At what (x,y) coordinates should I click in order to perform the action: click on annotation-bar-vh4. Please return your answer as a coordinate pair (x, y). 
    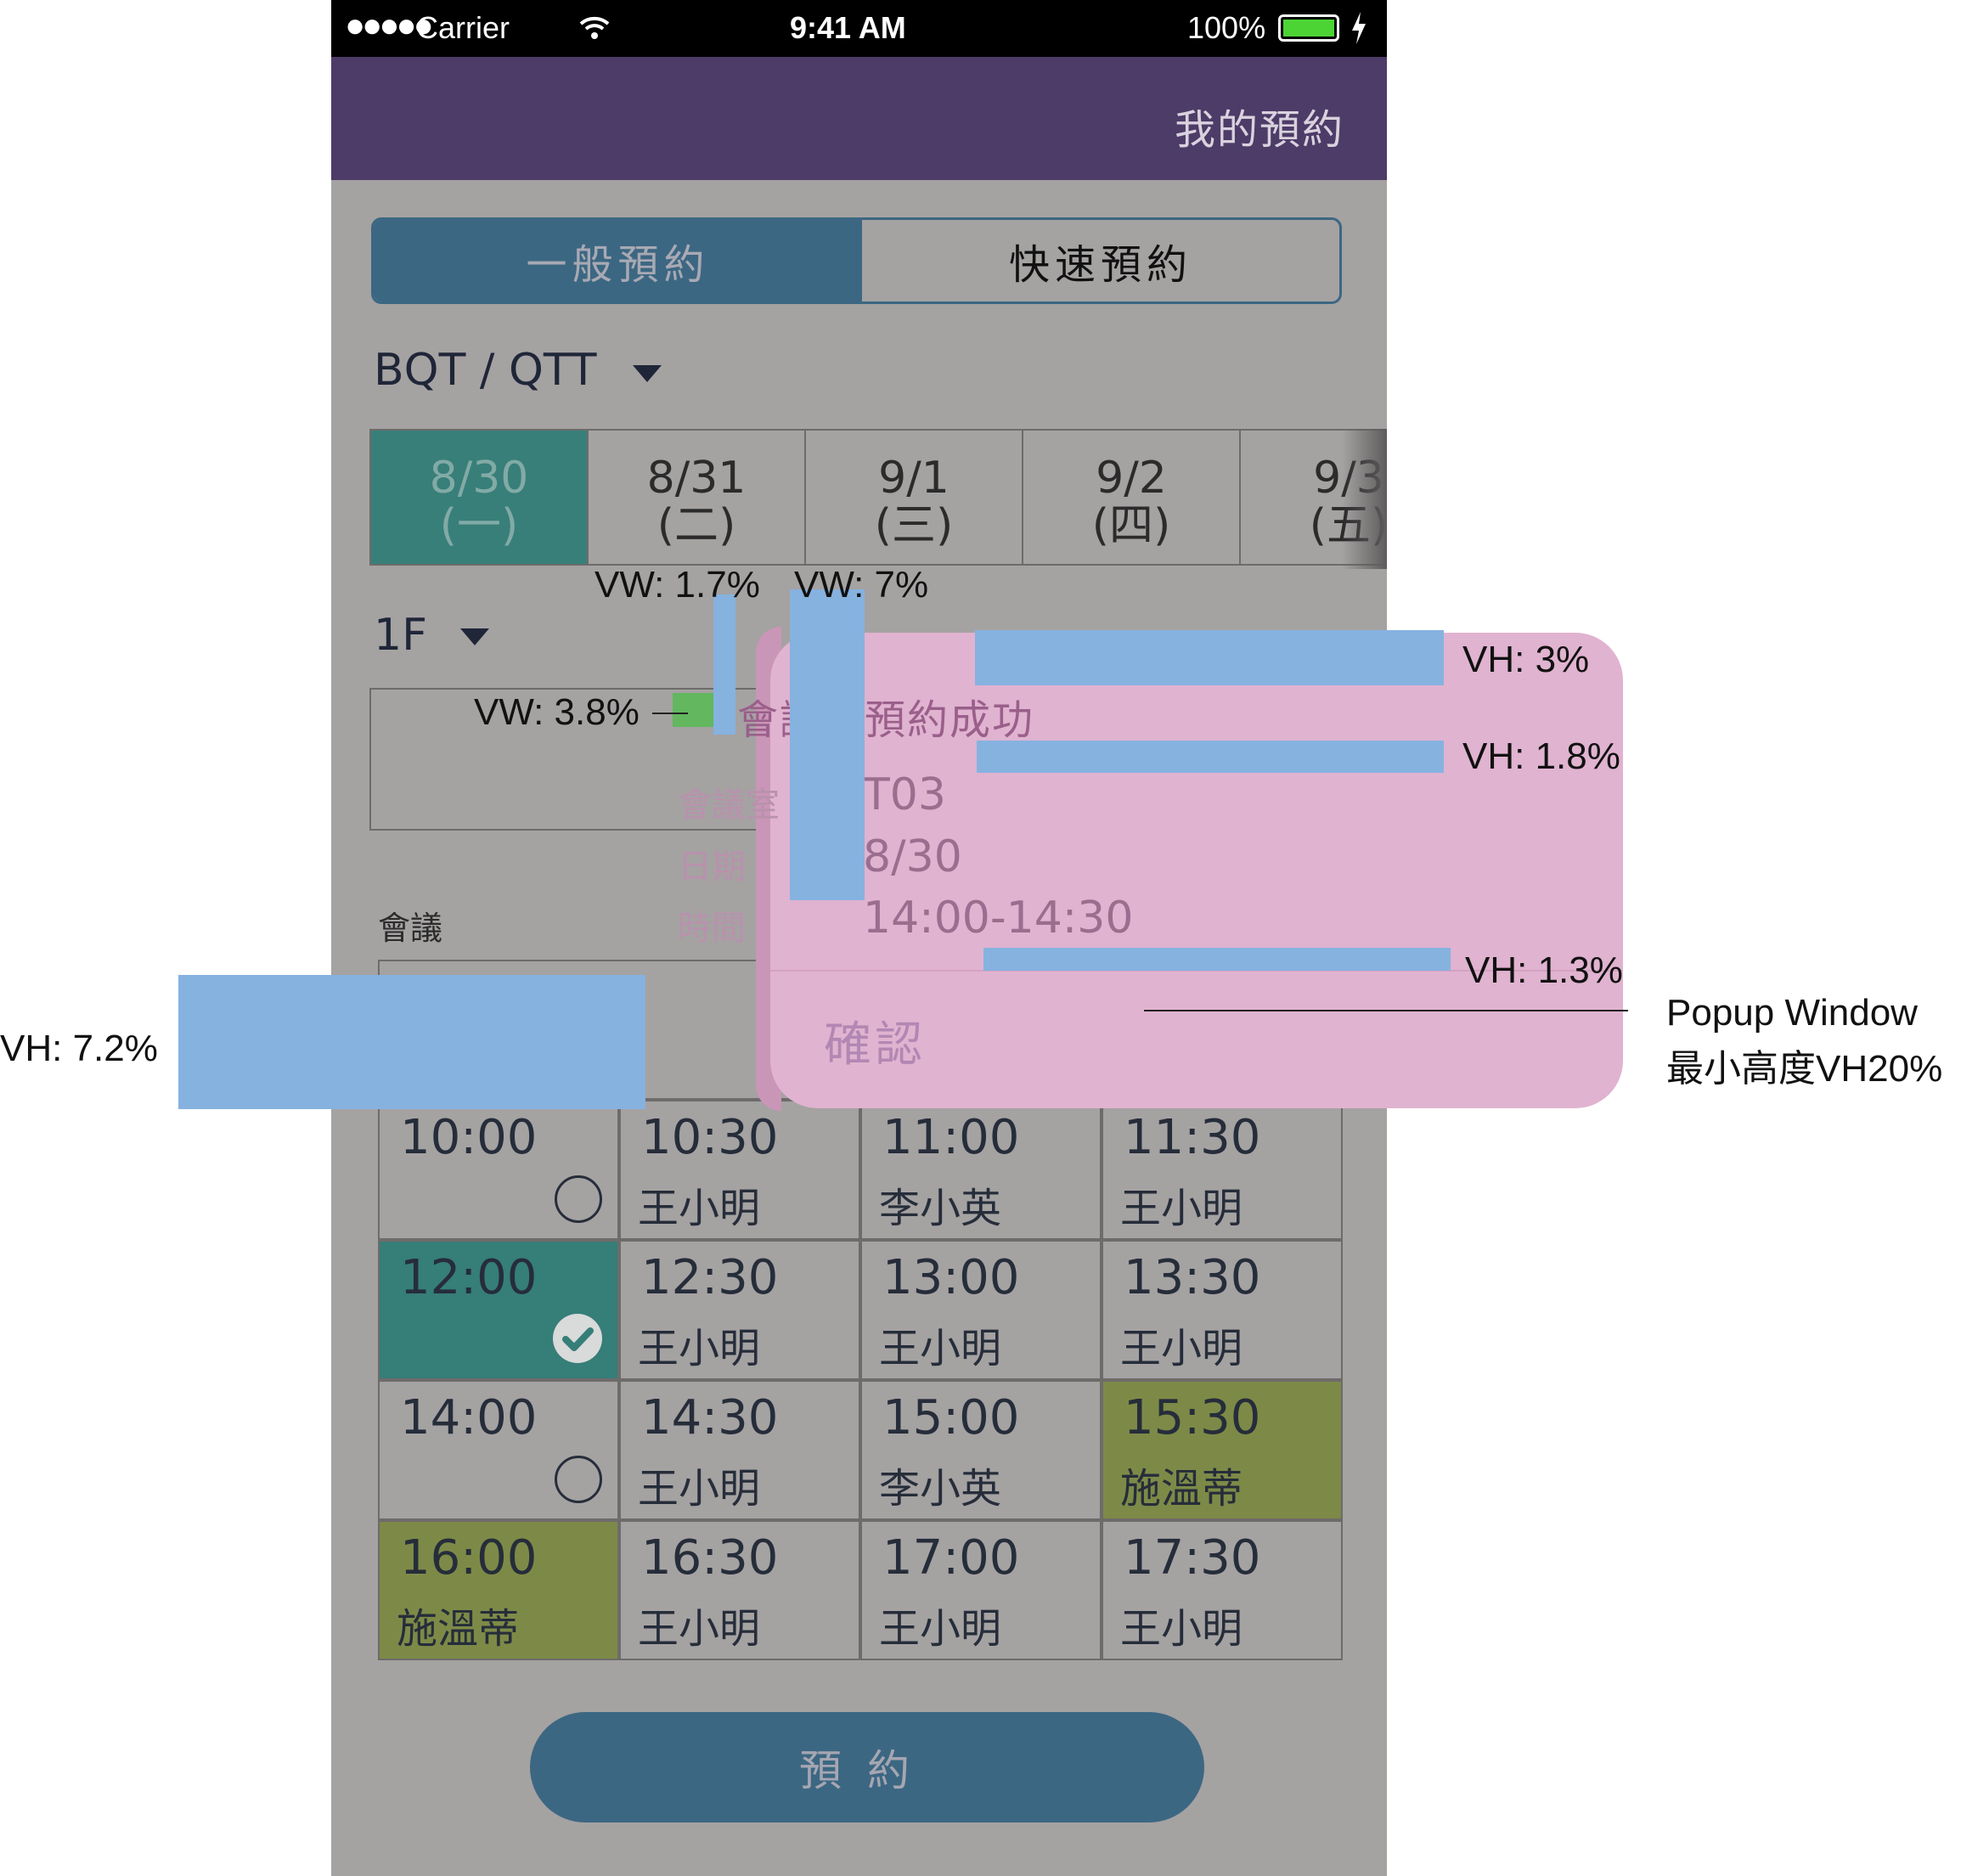
    Looking at the image, I should click on (412, 1042).